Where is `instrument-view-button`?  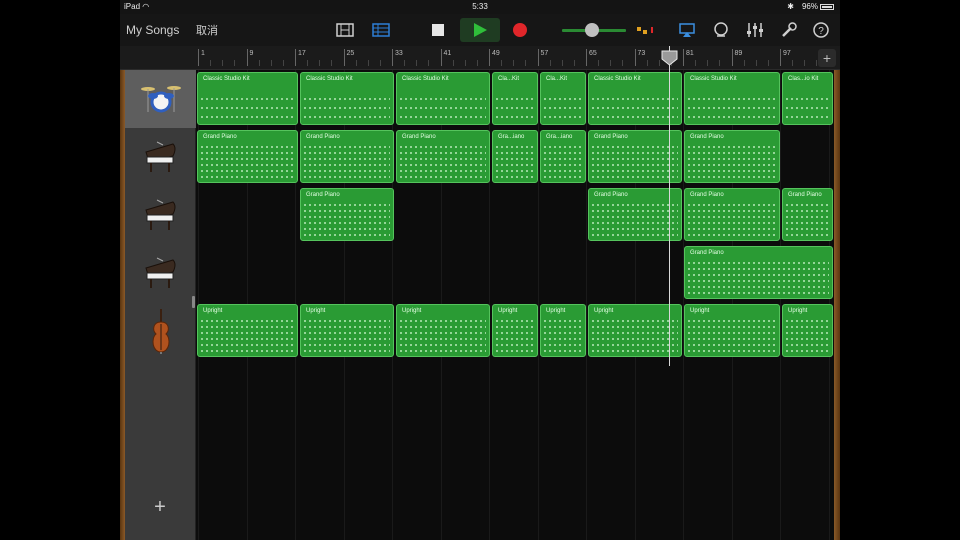 instrument-view-button is located at coordinates (345, 30).